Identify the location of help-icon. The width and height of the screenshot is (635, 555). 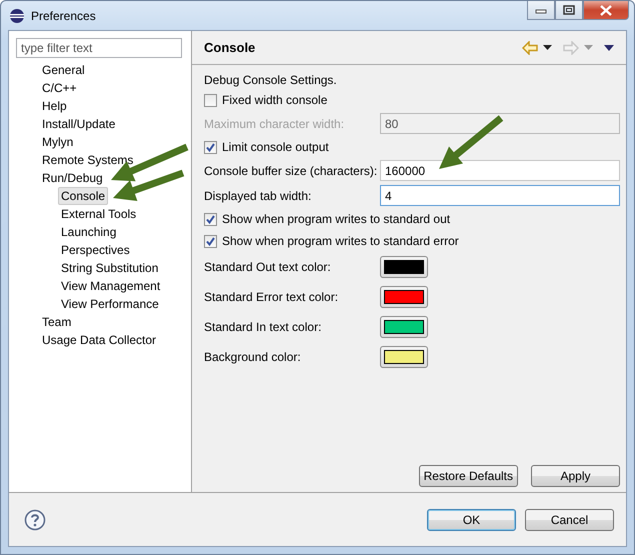
(35, 519).